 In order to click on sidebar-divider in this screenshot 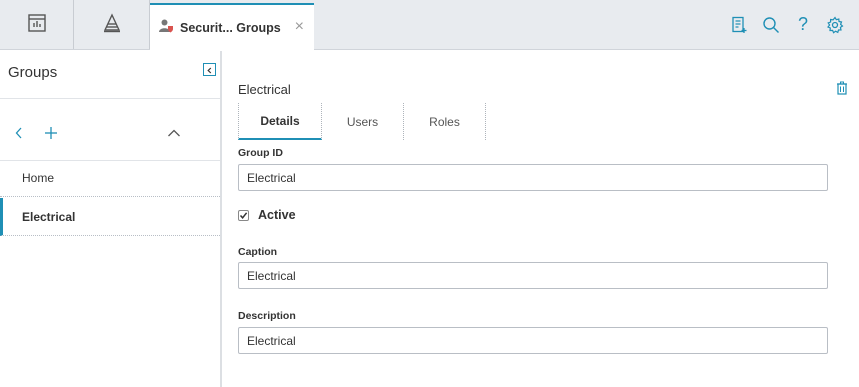, I will do `click(110, 98)`.